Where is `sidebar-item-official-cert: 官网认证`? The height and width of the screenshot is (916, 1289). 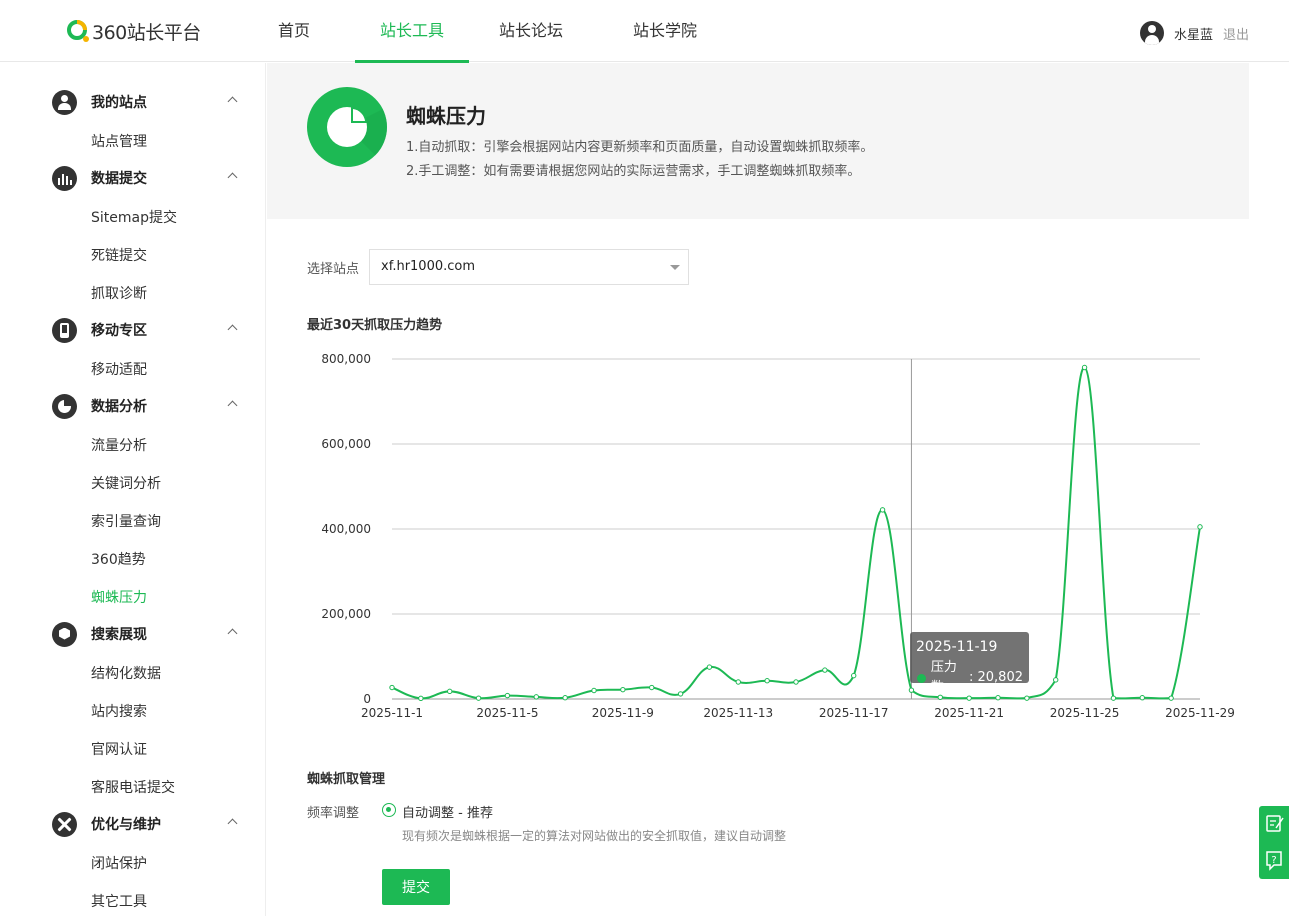
sidebar-item-official-cert: 官网认证 is located at coordinates (119, 749).